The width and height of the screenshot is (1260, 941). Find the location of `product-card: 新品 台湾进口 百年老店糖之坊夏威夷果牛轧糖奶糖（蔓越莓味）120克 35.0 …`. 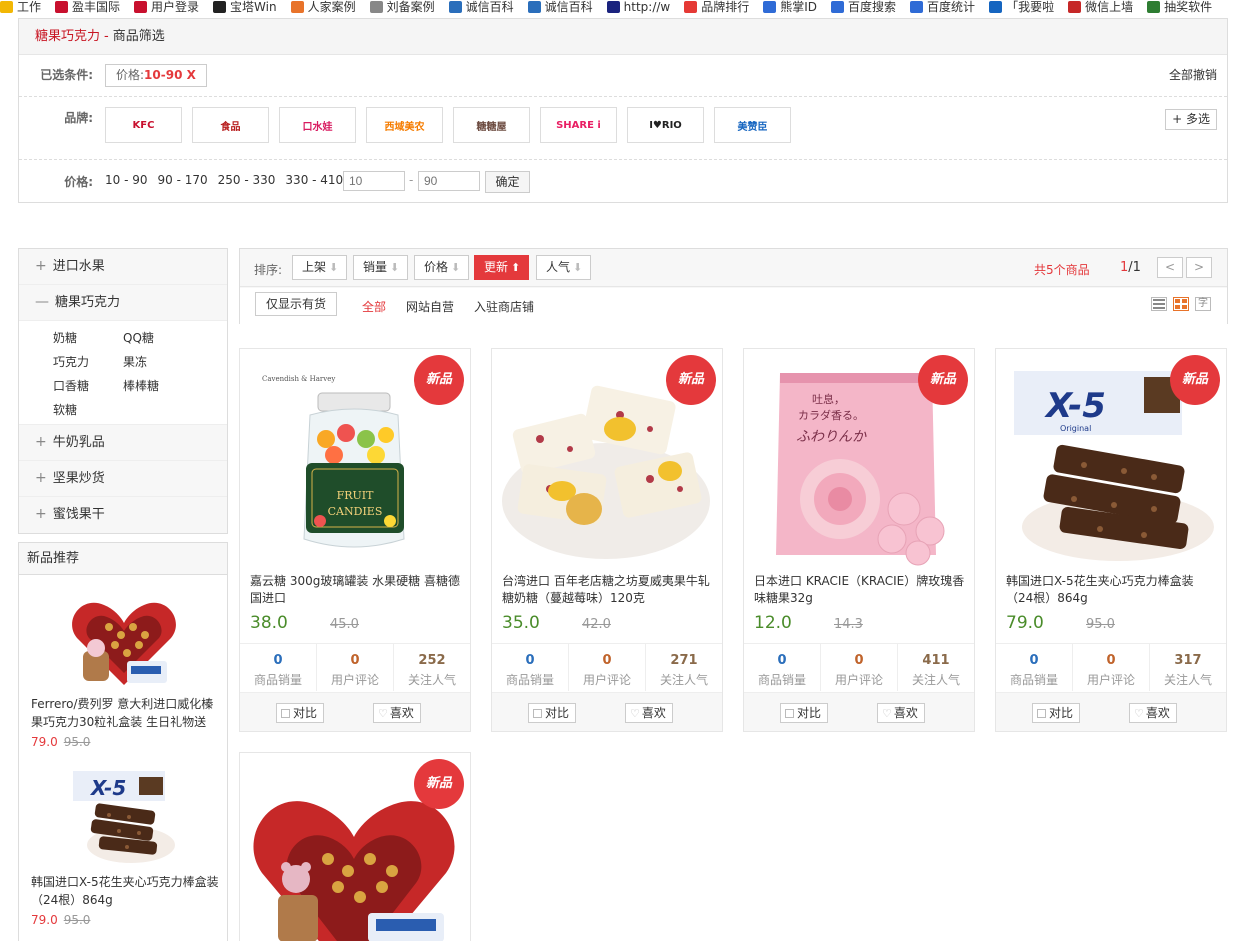

product-card: 新品 台湾进口 百年老店糖之坊夏威夷果牛轧糖奶糖（蔓越莓味）120克 35.0 … is located at coordinates (607, 540).